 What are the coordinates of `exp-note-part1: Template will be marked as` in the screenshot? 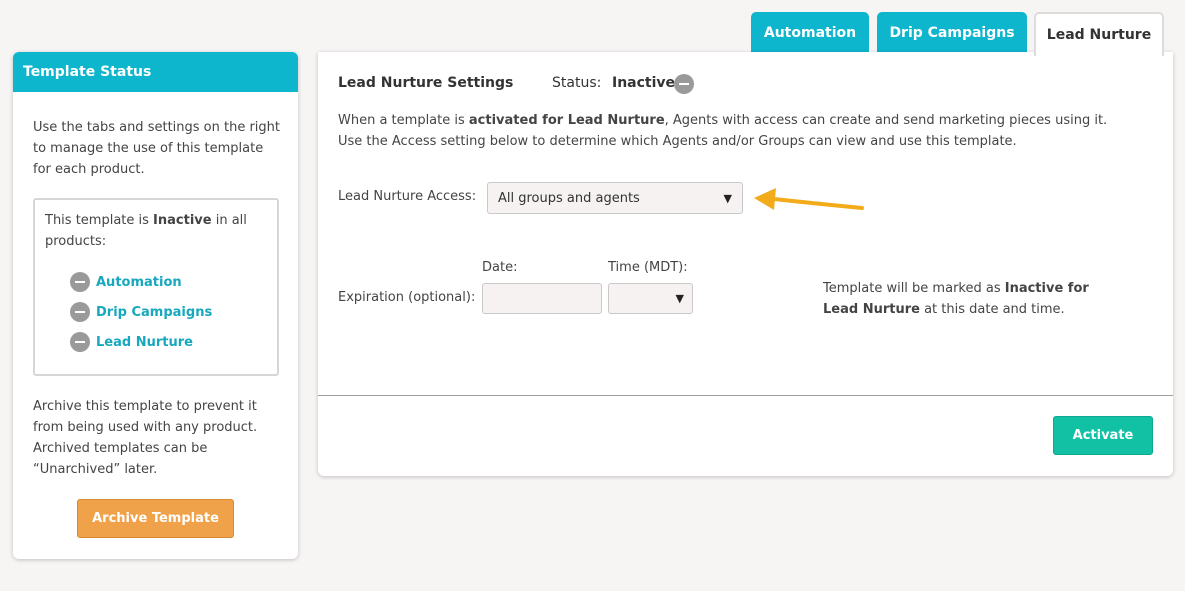 It's located at (914, 288).